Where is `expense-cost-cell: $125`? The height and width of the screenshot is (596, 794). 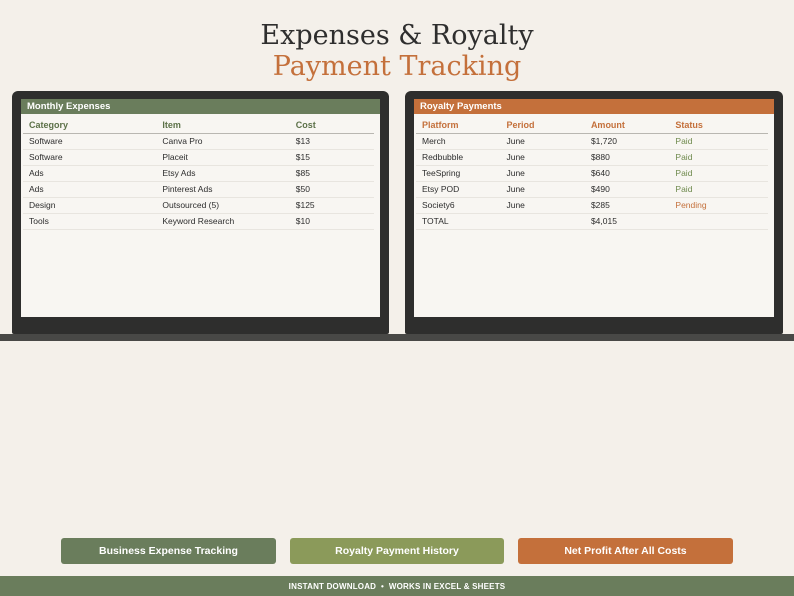 expense-cost-cell: $125 is located at coordinates (331, 205).